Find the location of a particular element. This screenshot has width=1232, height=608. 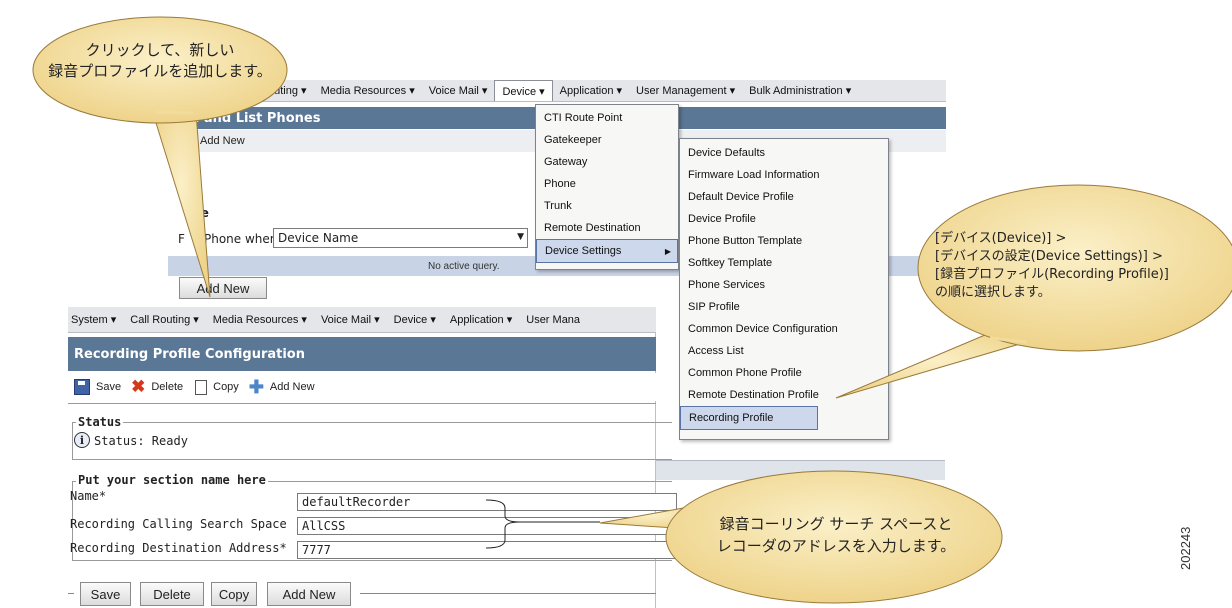

menu-system: System ▾ is located at coordinates (95, 319).